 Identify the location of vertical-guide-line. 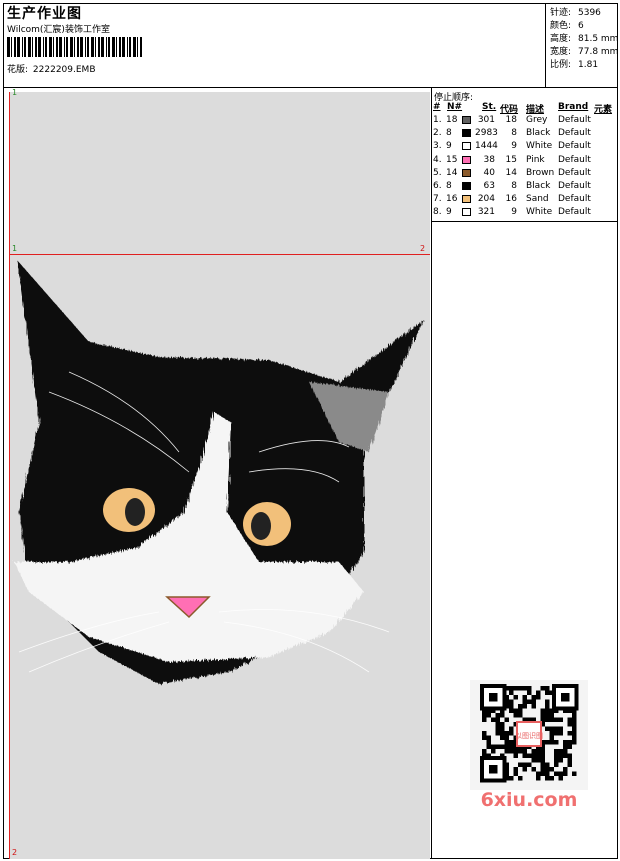
(9, 475).